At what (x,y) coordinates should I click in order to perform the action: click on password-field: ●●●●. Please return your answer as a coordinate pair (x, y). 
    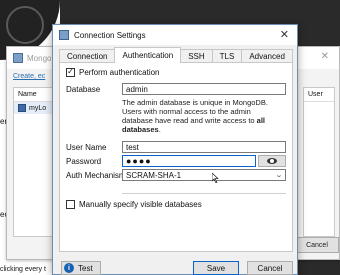
    Looking at the image, I should click on (189, 161).